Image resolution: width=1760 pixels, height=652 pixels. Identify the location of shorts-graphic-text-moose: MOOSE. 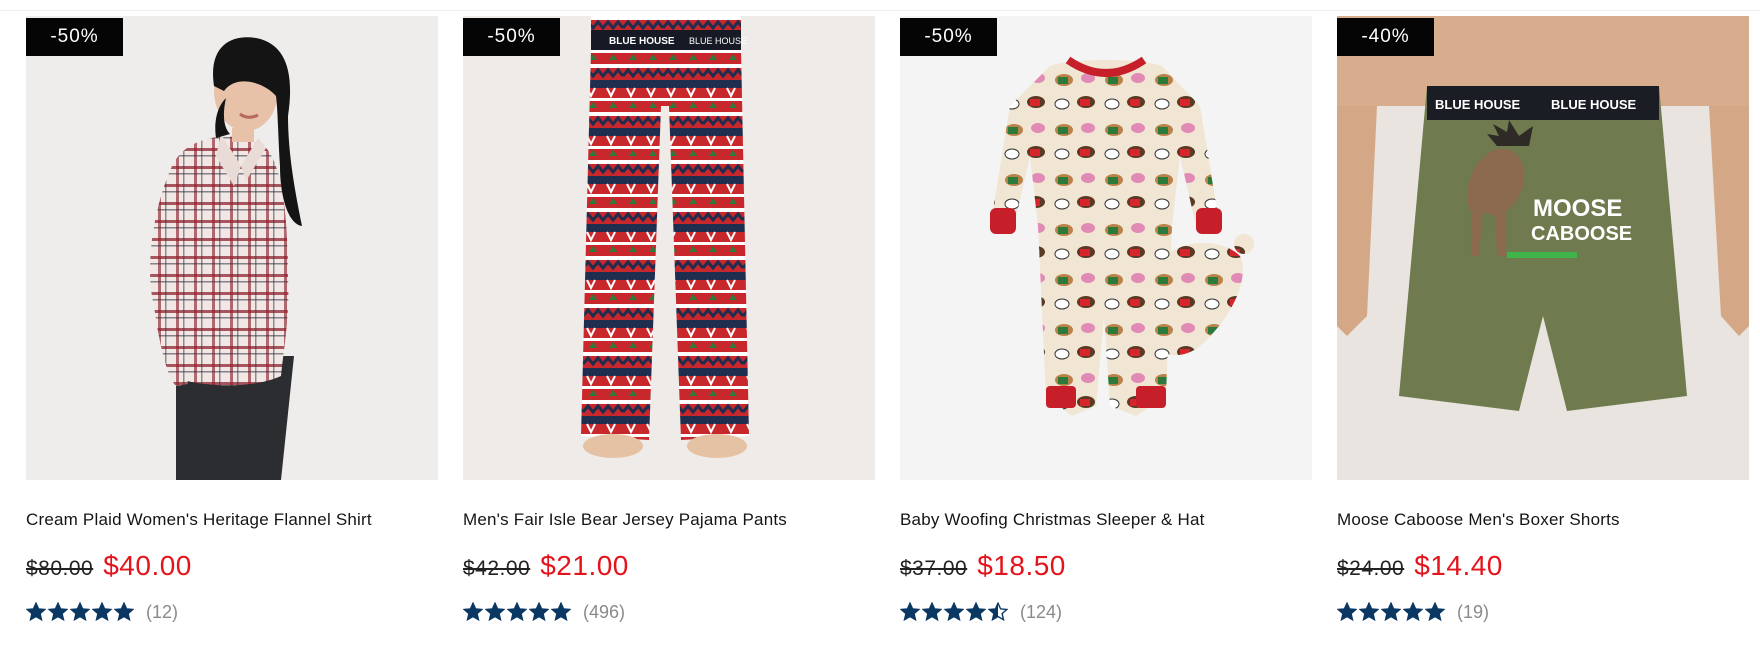
(1577, 208).